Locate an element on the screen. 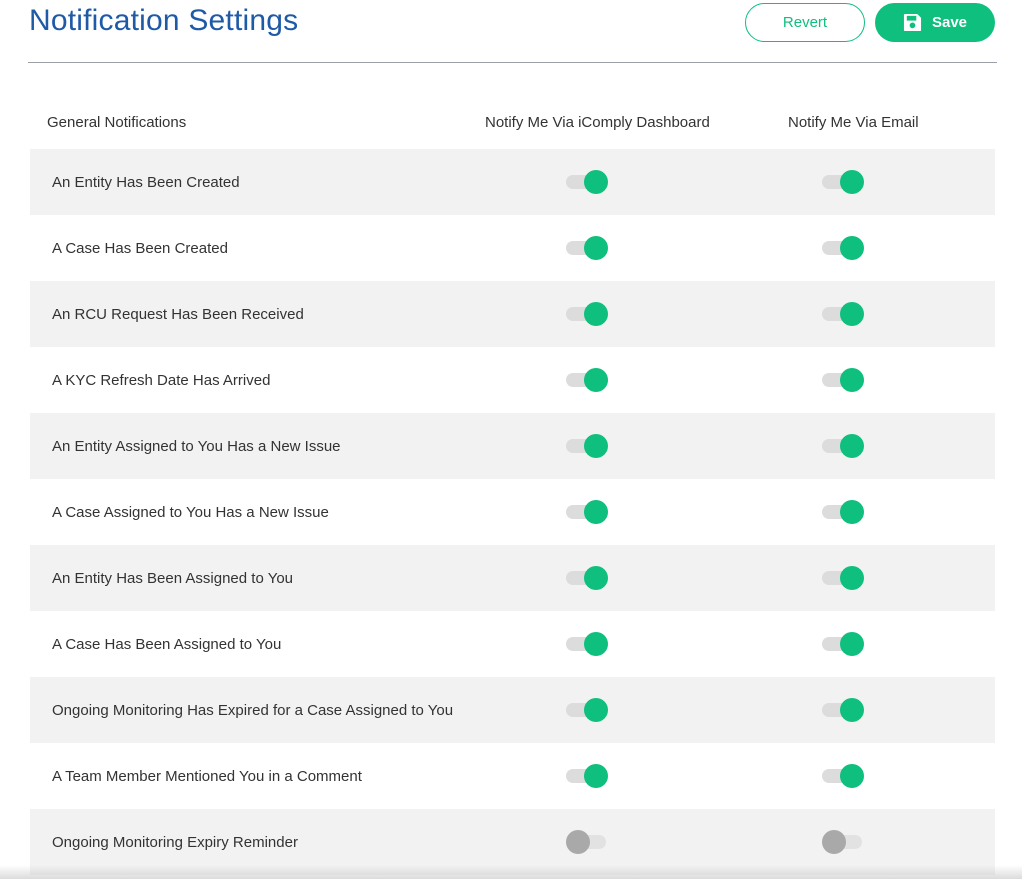 This screenshot has width=1022, height=879. scroll-fade-shadow is located at coordinates (511, 872).